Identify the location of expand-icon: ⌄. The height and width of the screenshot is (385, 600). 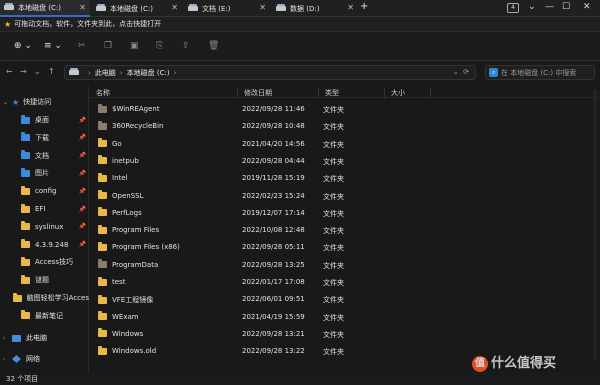
(532, 7).